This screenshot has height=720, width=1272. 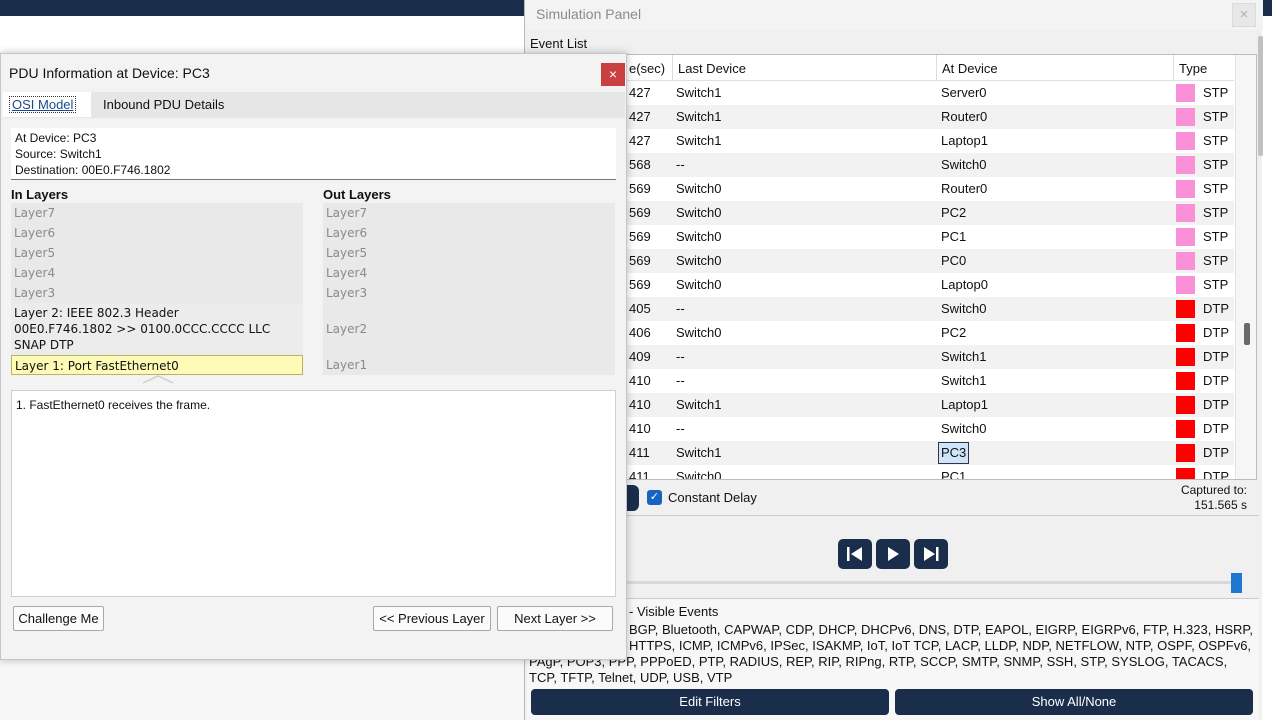 I want to click on event-row: 569 Switch0 Router0 STP, so click(x=881, y=189).